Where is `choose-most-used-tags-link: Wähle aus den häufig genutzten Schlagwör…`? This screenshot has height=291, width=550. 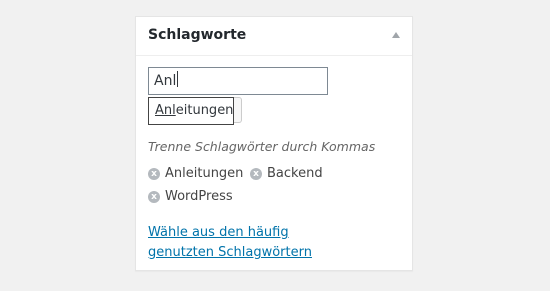
choose-most-used-tags-link: Wähle aus den häufig genutzten Schlagwör… is located at coordinates (253, 243).